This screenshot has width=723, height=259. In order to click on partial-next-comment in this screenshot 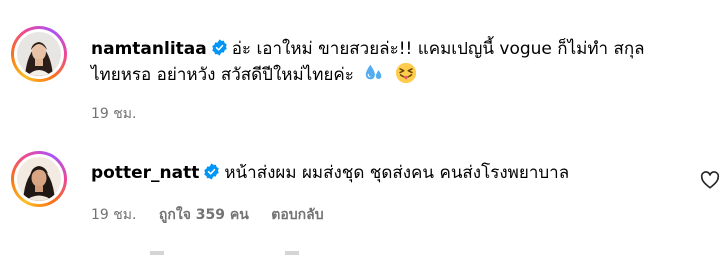, I will do `click(224, 253)`.